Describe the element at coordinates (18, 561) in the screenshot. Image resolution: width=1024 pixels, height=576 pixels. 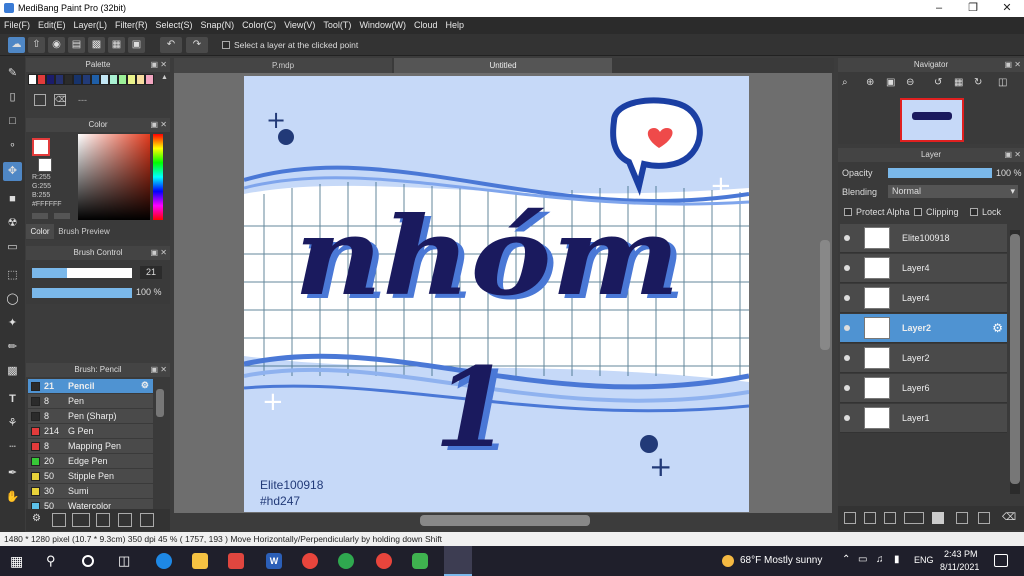
I see `windows-start-icon: ▦` at that location.